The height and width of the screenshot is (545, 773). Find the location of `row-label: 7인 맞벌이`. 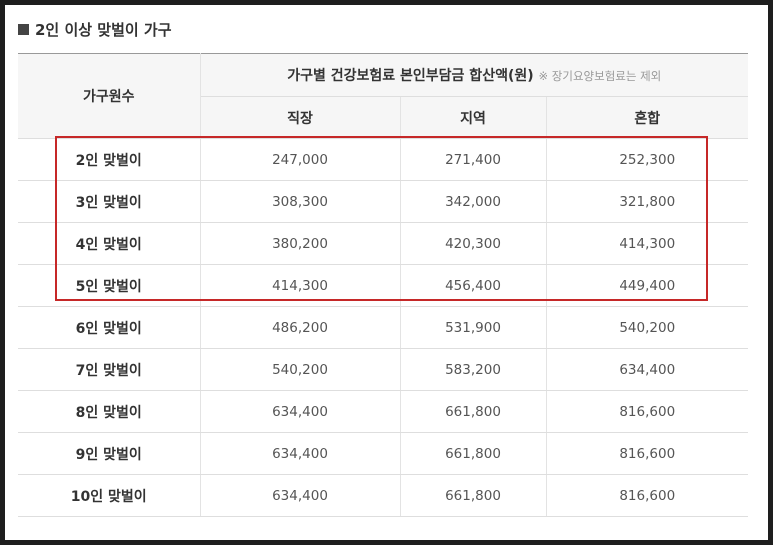

row-label: 7인 맞벌이 is located at coordinates (109, 369).